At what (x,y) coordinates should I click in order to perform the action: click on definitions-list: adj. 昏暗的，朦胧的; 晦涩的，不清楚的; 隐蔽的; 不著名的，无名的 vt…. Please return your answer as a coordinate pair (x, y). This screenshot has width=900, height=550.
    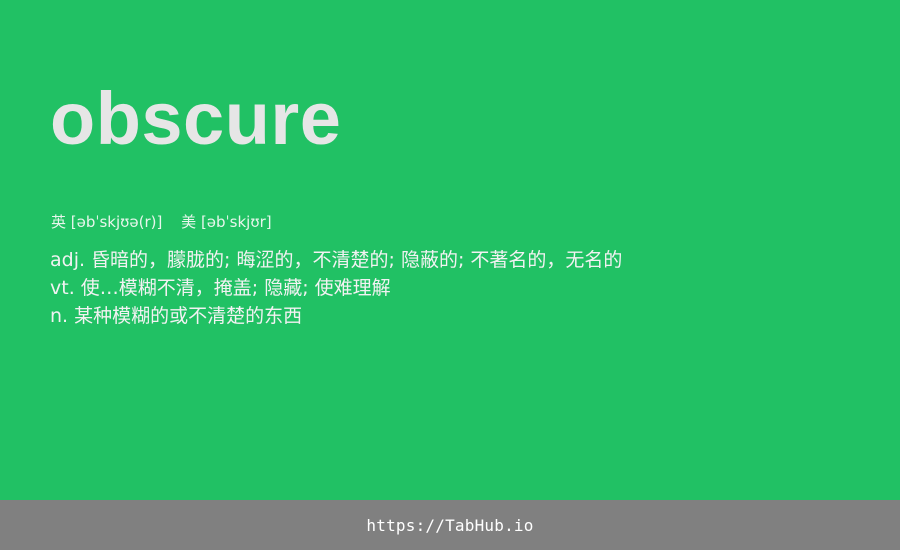
    Looking at the image, I should click on (336, 288).